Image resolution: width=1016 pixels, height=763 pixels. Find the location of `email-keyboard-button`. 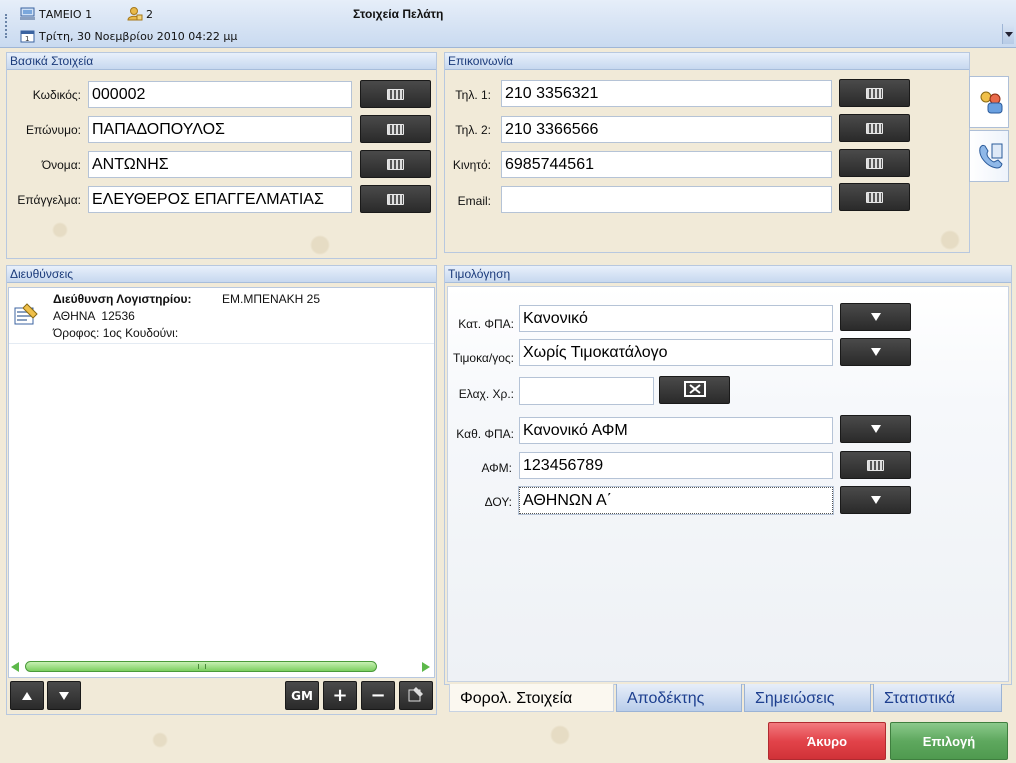

email-keyboard-button is located at coordinates (874, 197).